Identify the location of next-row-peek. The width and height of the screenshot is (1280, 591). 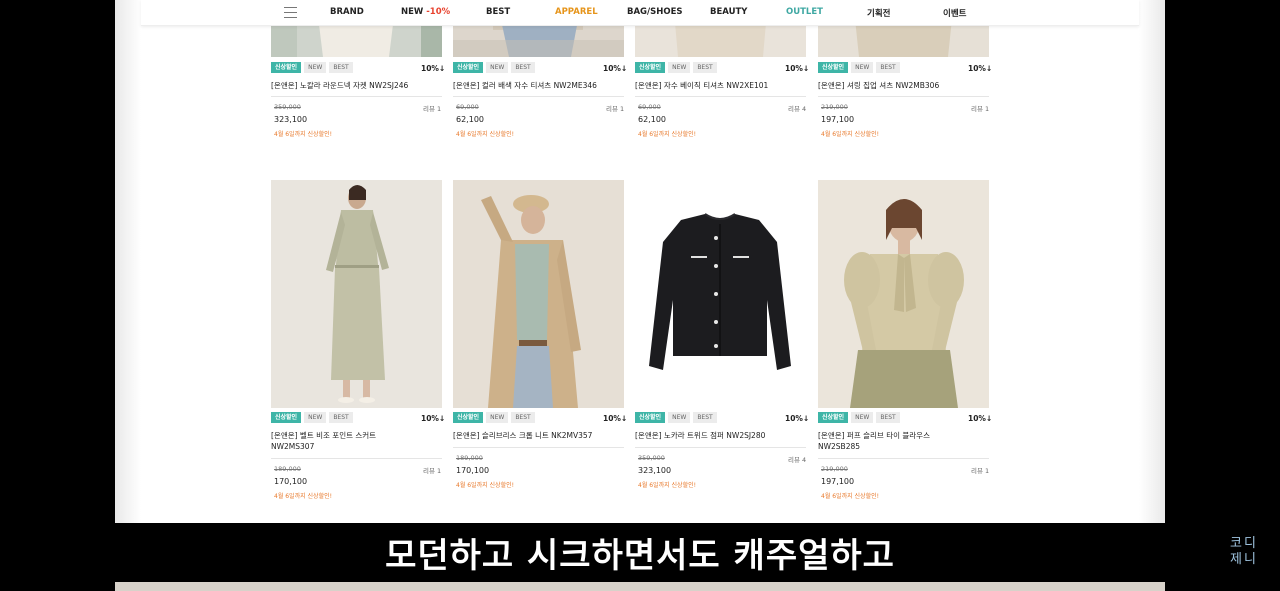
(640, 586).